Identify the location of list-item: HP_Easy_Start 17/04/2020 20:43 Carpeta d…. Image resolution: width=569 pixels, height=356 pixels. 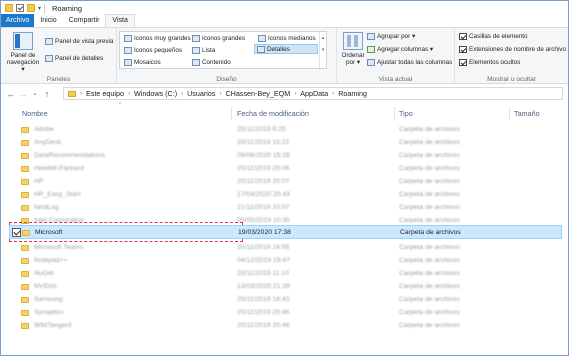
(285, 195).